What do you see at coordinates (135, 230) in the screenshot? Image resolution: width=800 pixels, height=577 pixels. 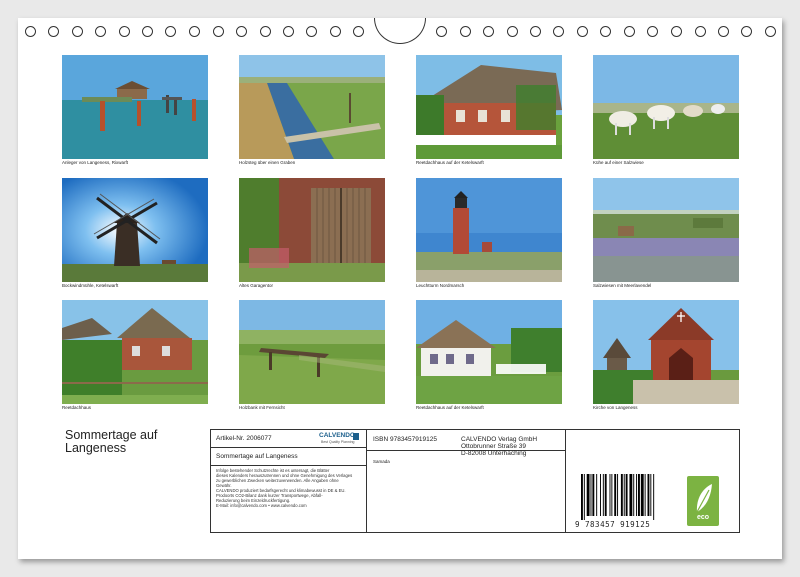 I see `calendar-photo-windmill` at bounding box center [135, 230].